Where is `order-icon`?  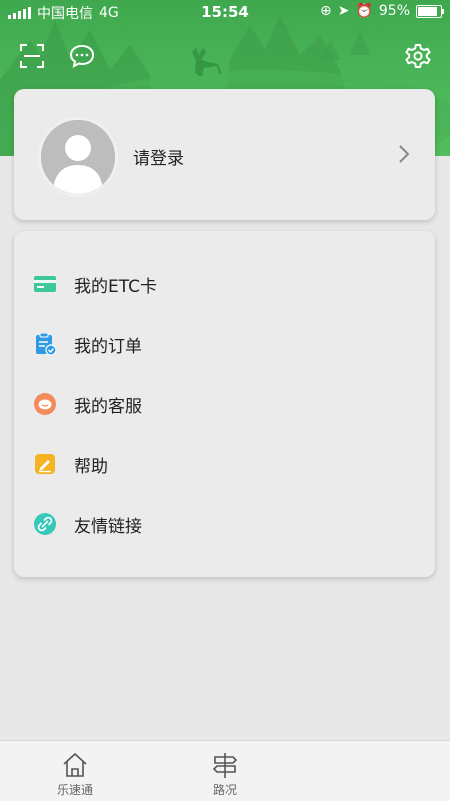 order-icon is located at coordinates (46, 344).